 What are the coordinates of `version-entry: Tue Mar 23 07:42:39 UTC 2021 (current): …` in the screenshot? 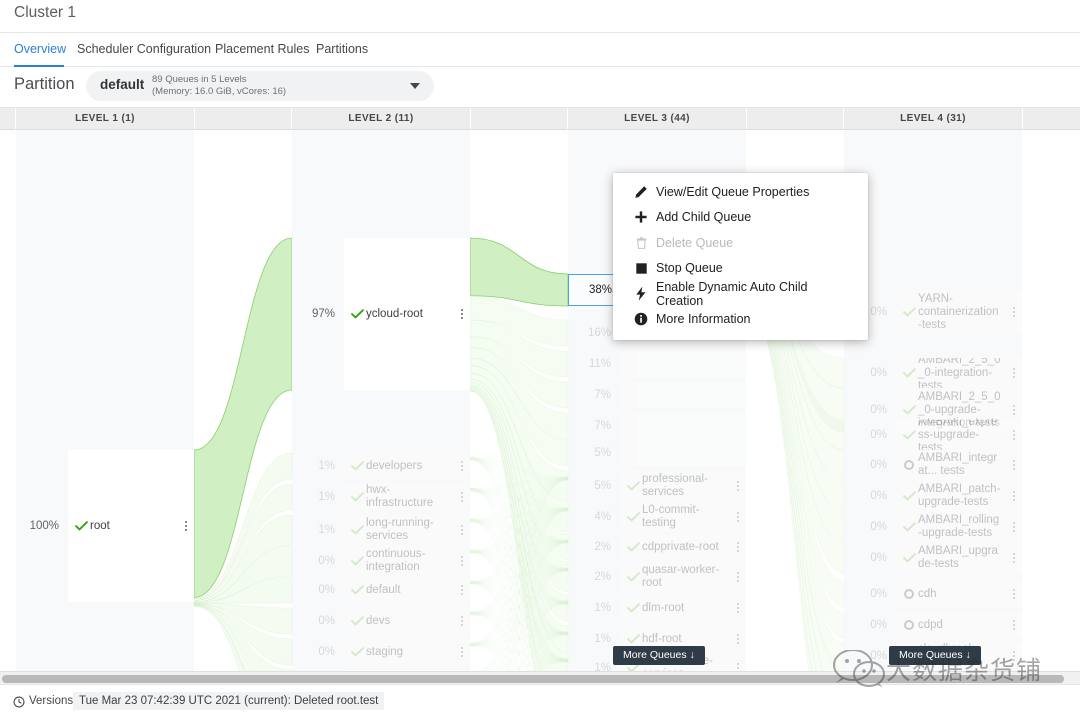 It's located at (229, 701).